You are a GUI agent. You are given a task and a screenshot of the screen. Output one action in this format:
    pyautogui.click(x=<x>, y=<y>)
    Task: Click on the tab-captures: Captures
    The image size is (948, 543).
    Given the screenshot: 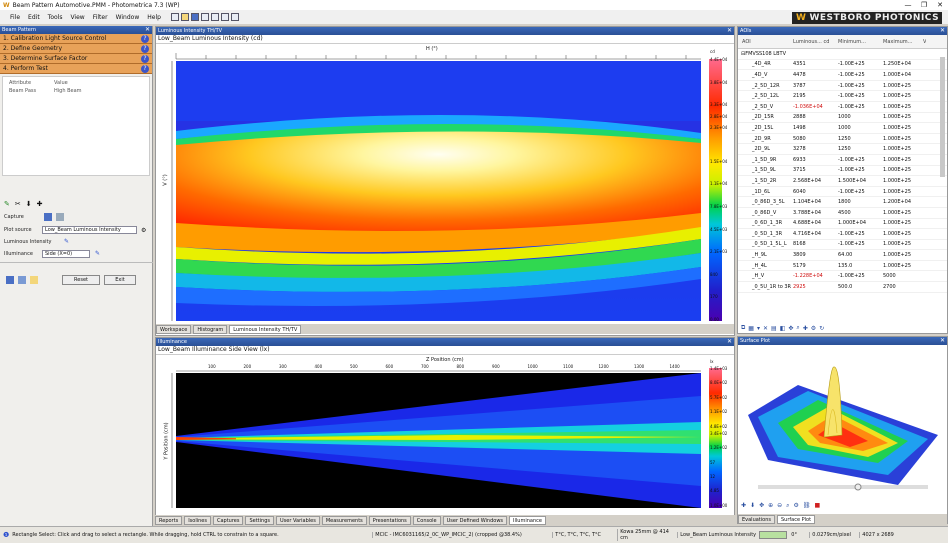 What is the action you would take?
    pyautogui.click(x=228, y=520)
    